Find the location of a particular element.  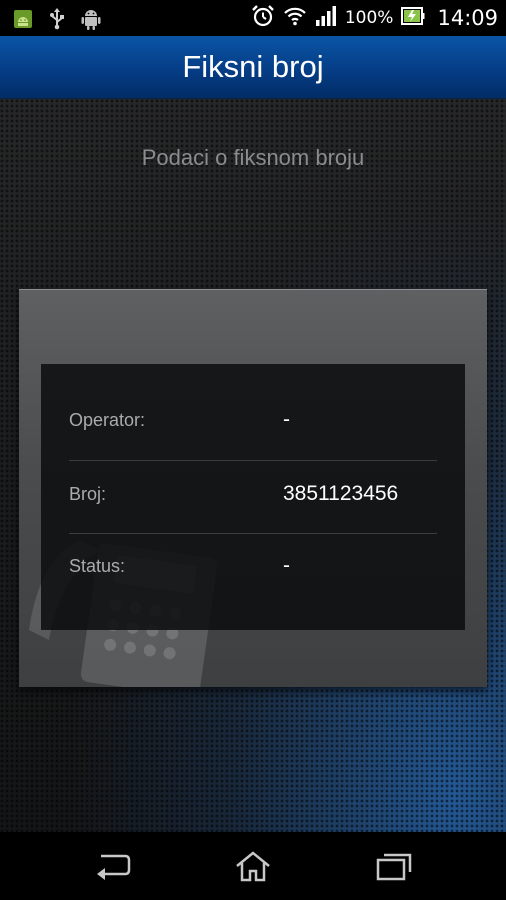

status-bar: 100% 14:09 is located at coordinates (253, 18).